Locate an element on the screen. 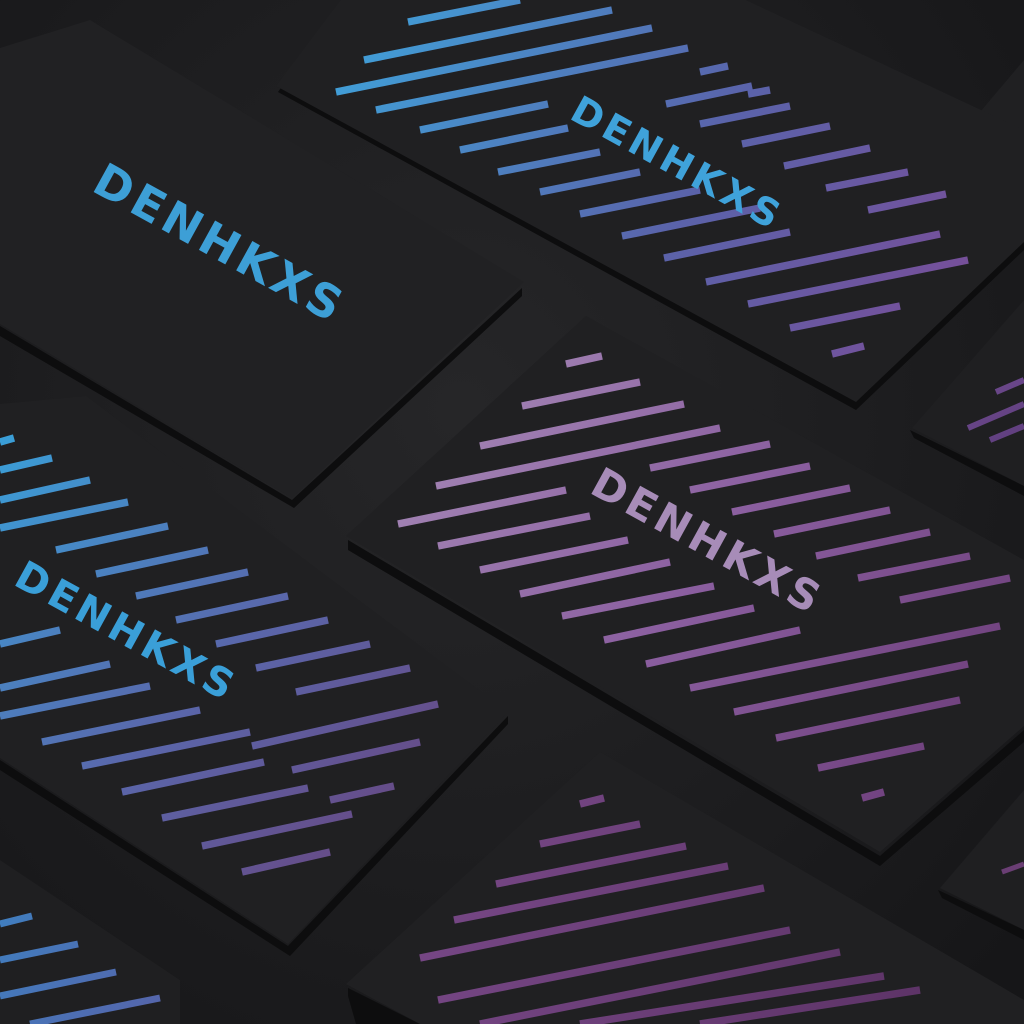 Image resolution: width=1024 pixels, height=1024 pixels. card-partial-right-bottom is located at coordinates (981, 865).